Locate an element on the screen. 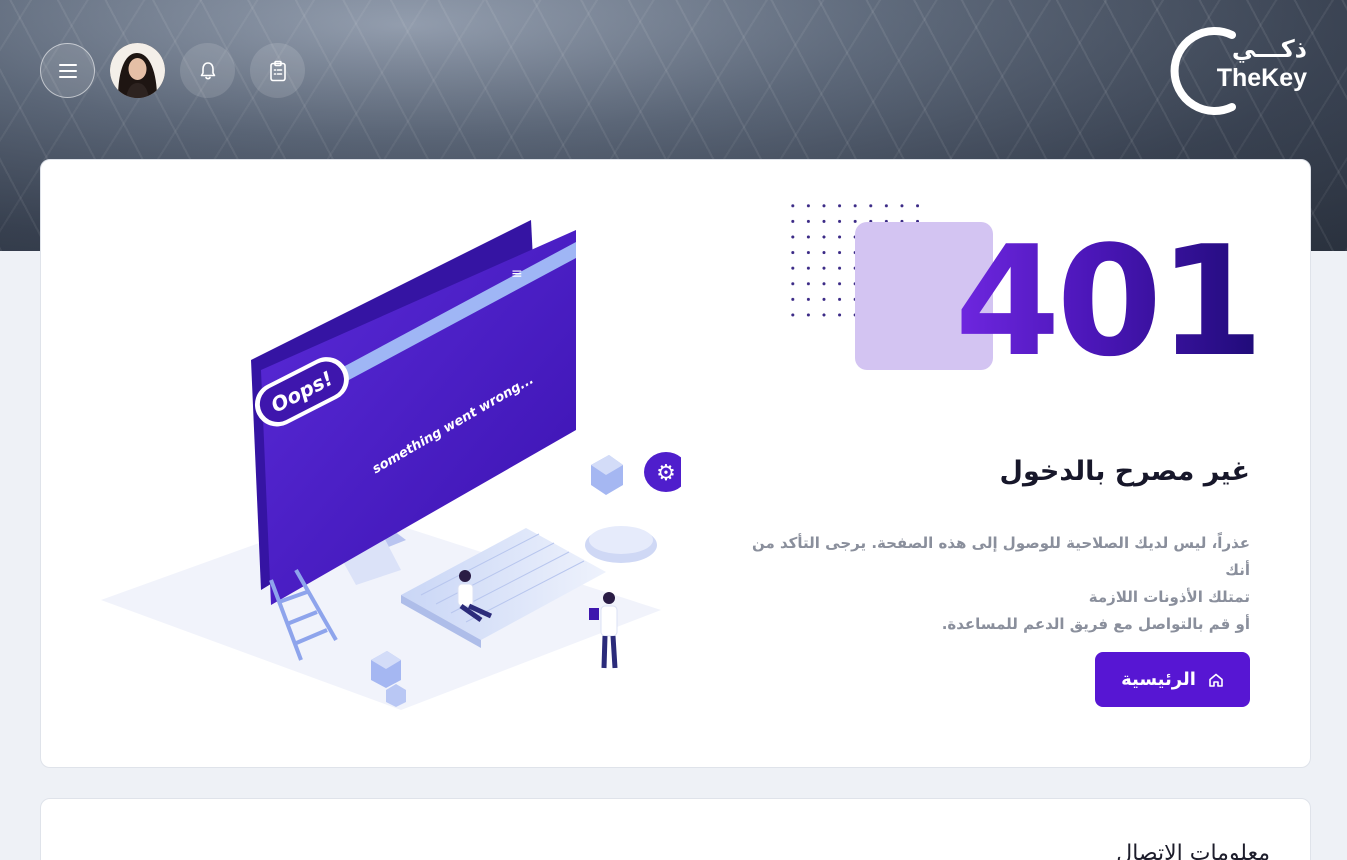 This screenshot has height=860, width=1347. tasks-button is located at coordinates (277, 70).